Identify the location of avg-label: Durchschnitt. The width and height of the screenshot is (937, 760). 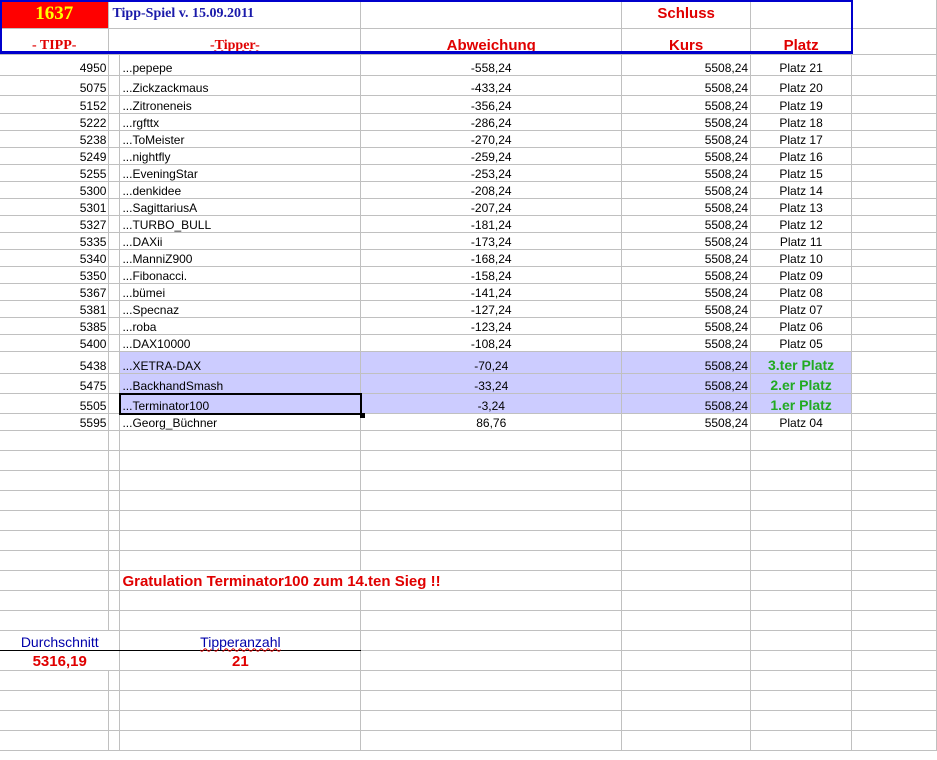
(60, 640).